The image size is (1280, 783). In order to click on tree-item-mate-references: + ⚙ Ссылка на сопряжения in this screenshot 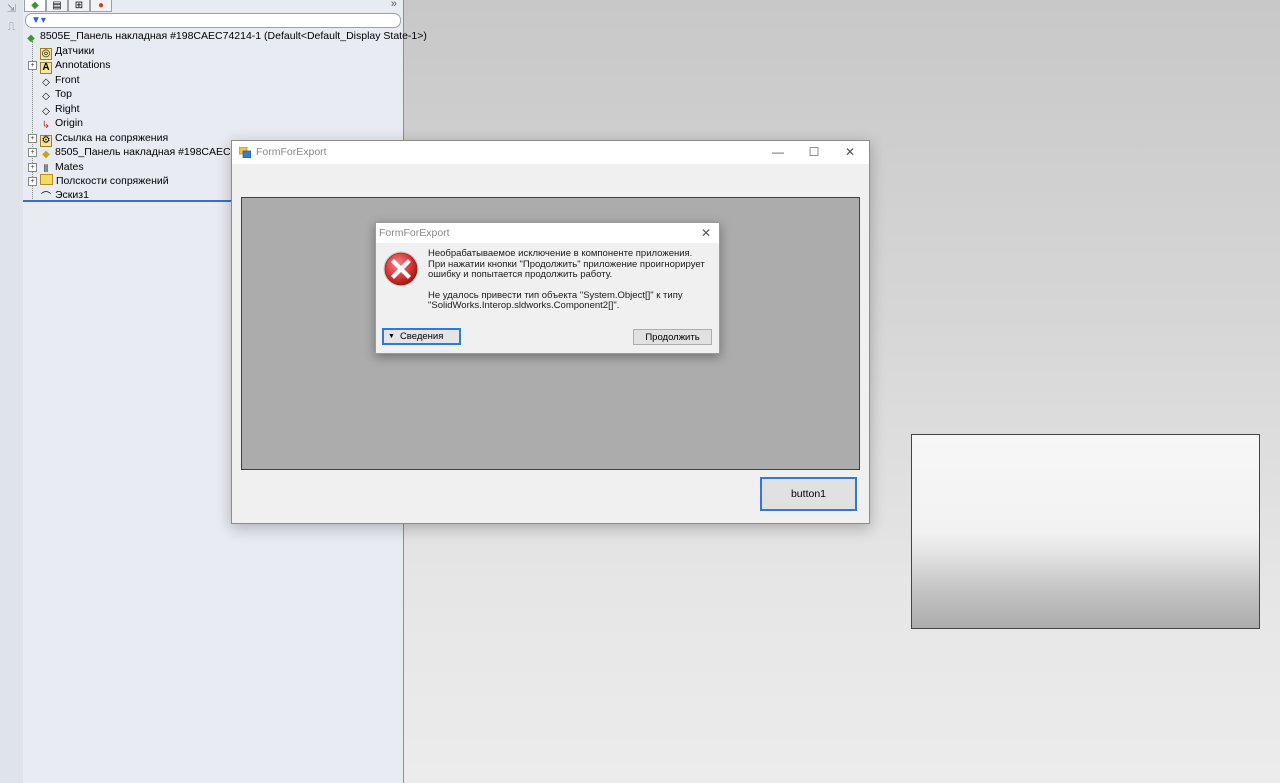, I will do `click(98, 139)`.